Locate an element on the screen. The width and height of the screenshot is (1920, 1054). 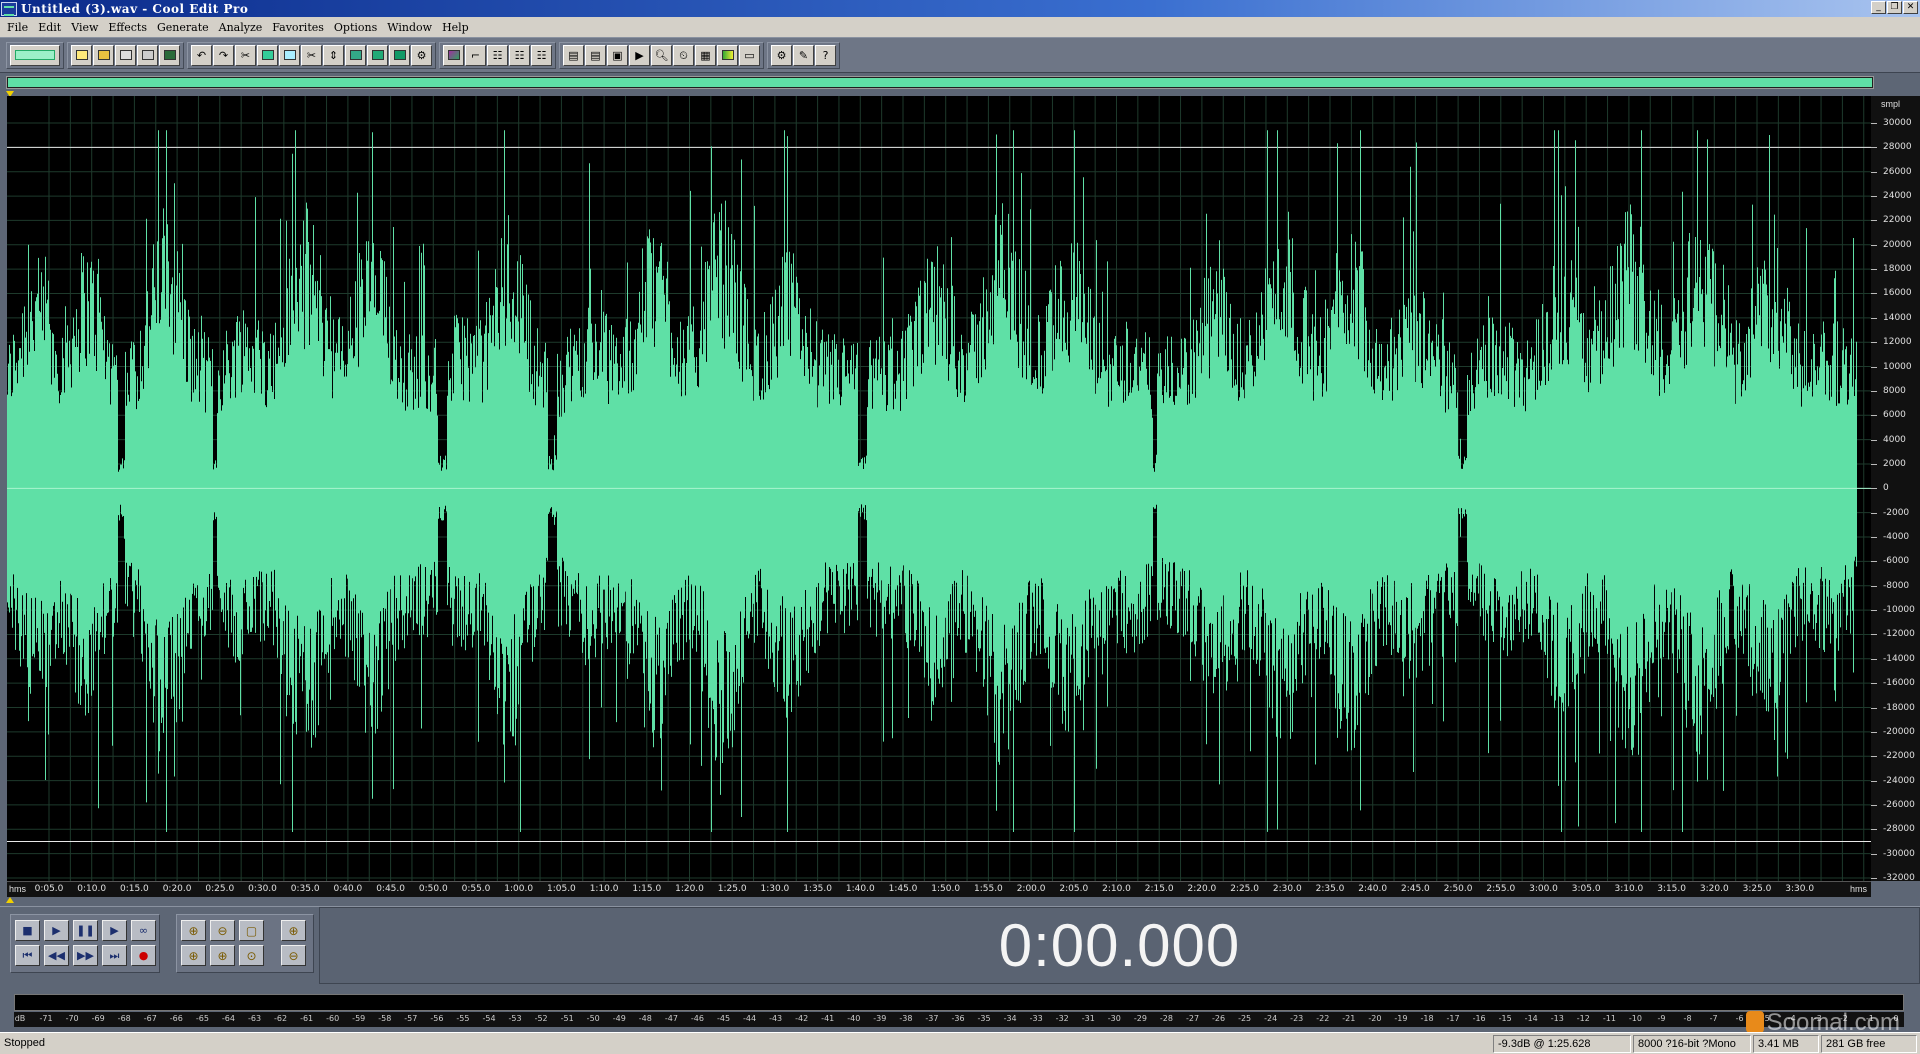
end-marker-icon is located at coordinates (10, 900).